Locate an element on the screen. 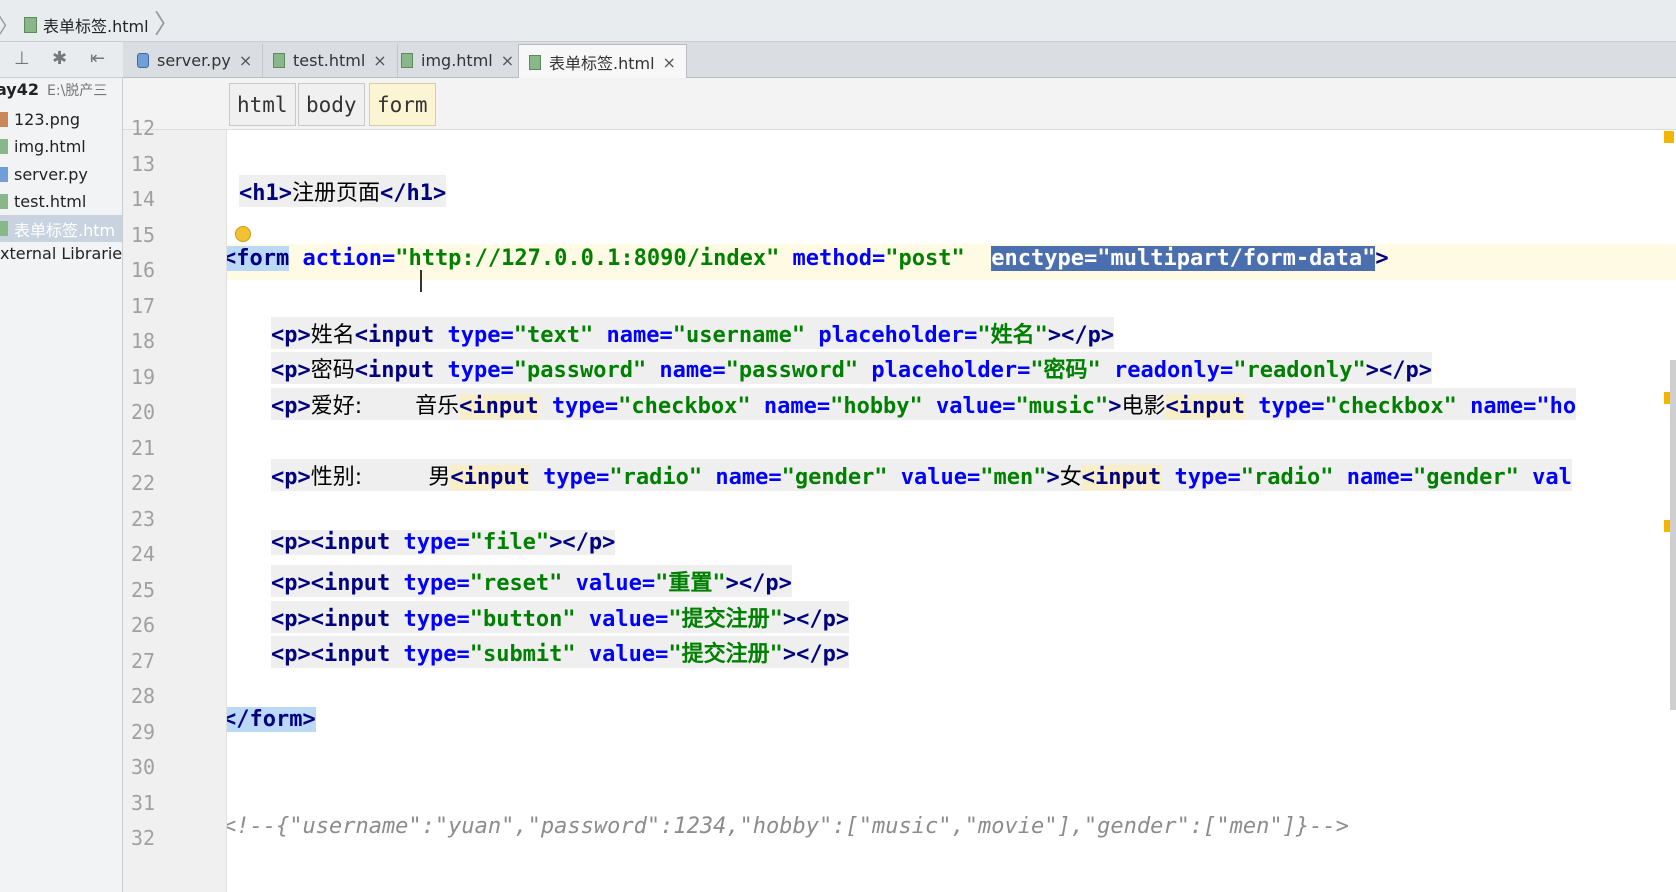 This screenshot has height=892, width=1676. tab-img-html: img.html × is located at coordinates (458, 60).